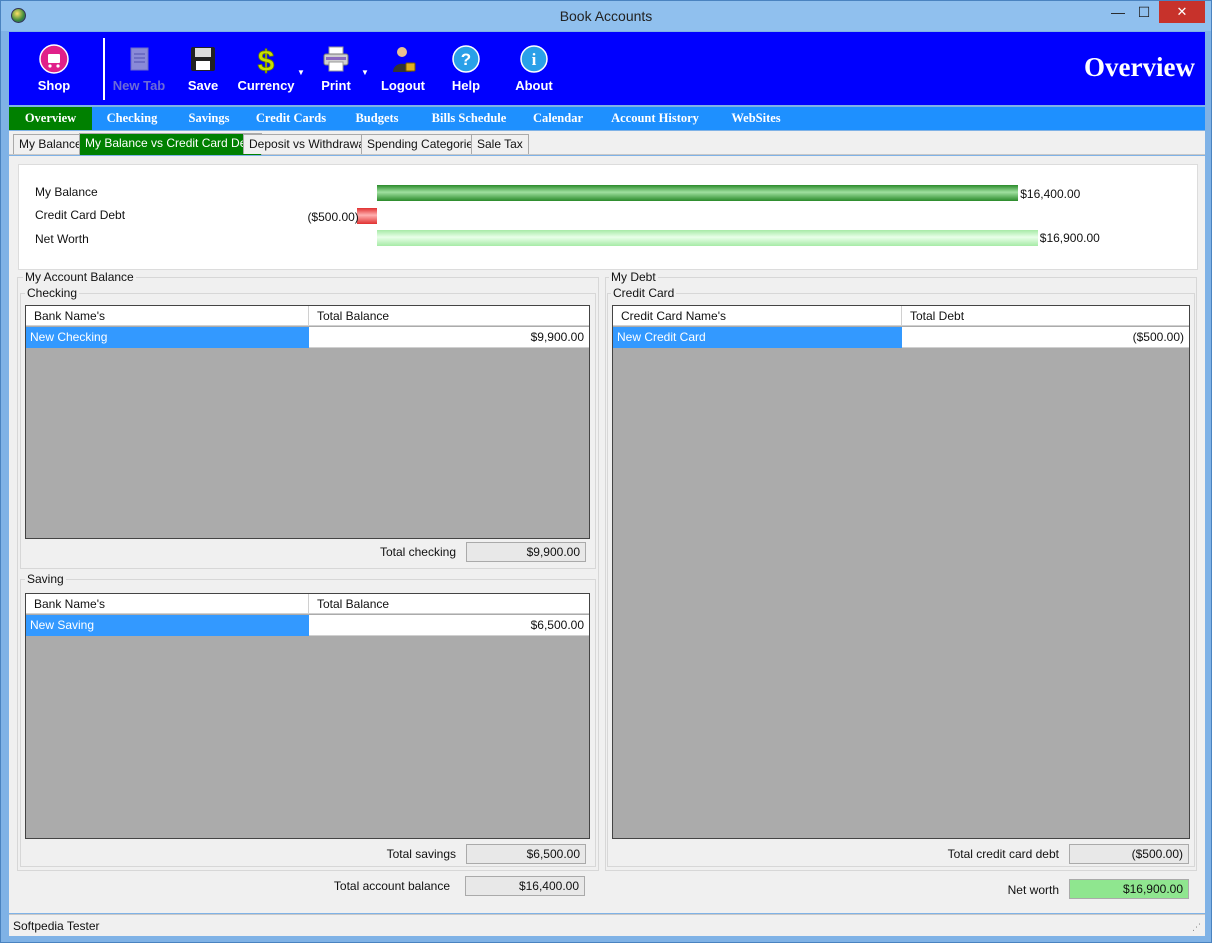 The width and height of the screenshot is (1212, 943). Describe the element at coordinates (469, 118) in the screenshot. I see `nav-bills-schedule: Bills Schedule` at that location.